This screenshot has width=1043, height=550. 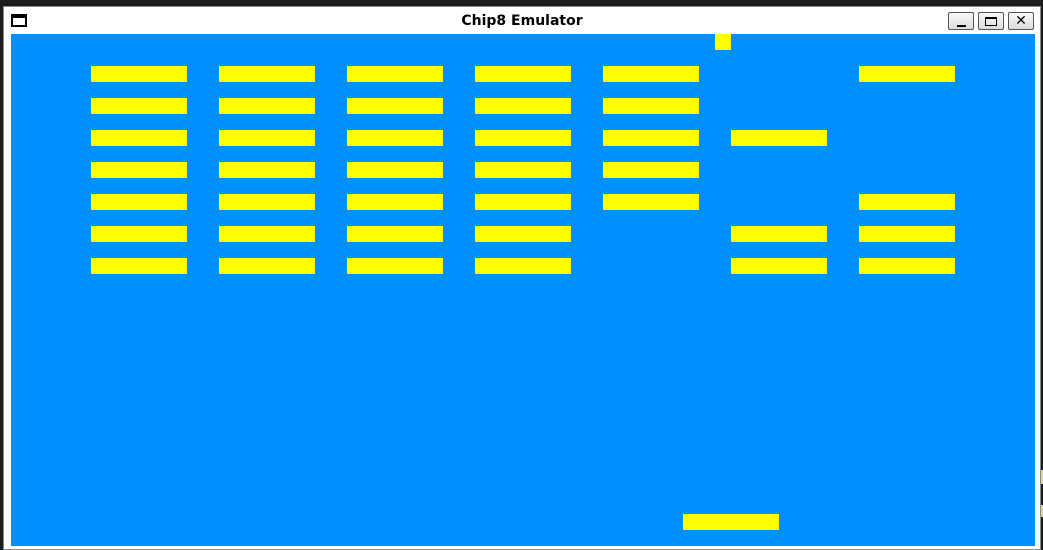 I want to click on maximize-icon, so click(x=991, y=21).